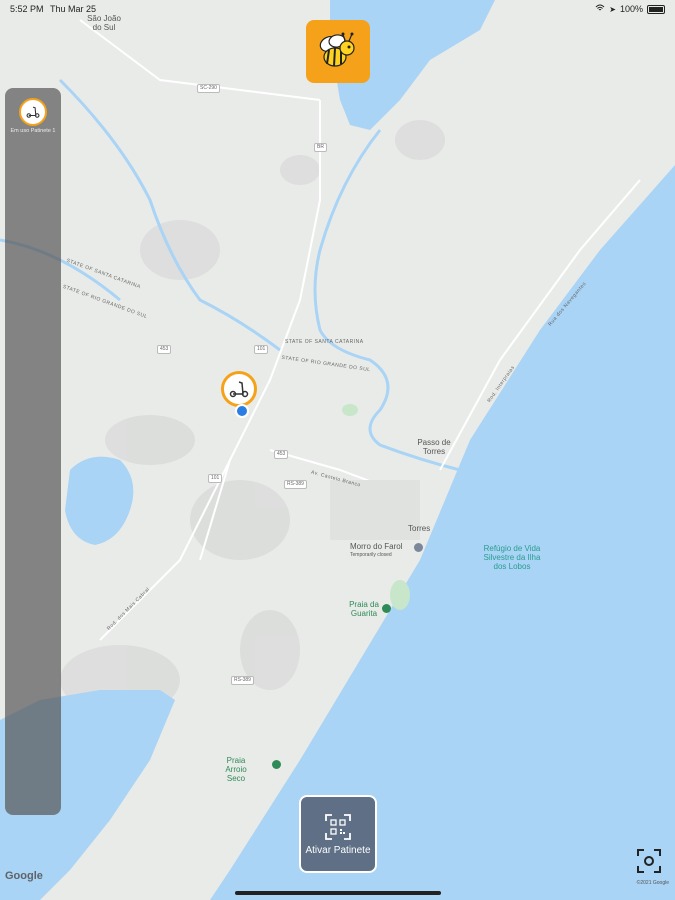 The width and height of the screenshot is (675, 900). I want to click on activate-scooter-button: Ativar Patinete, so click(338, 834).